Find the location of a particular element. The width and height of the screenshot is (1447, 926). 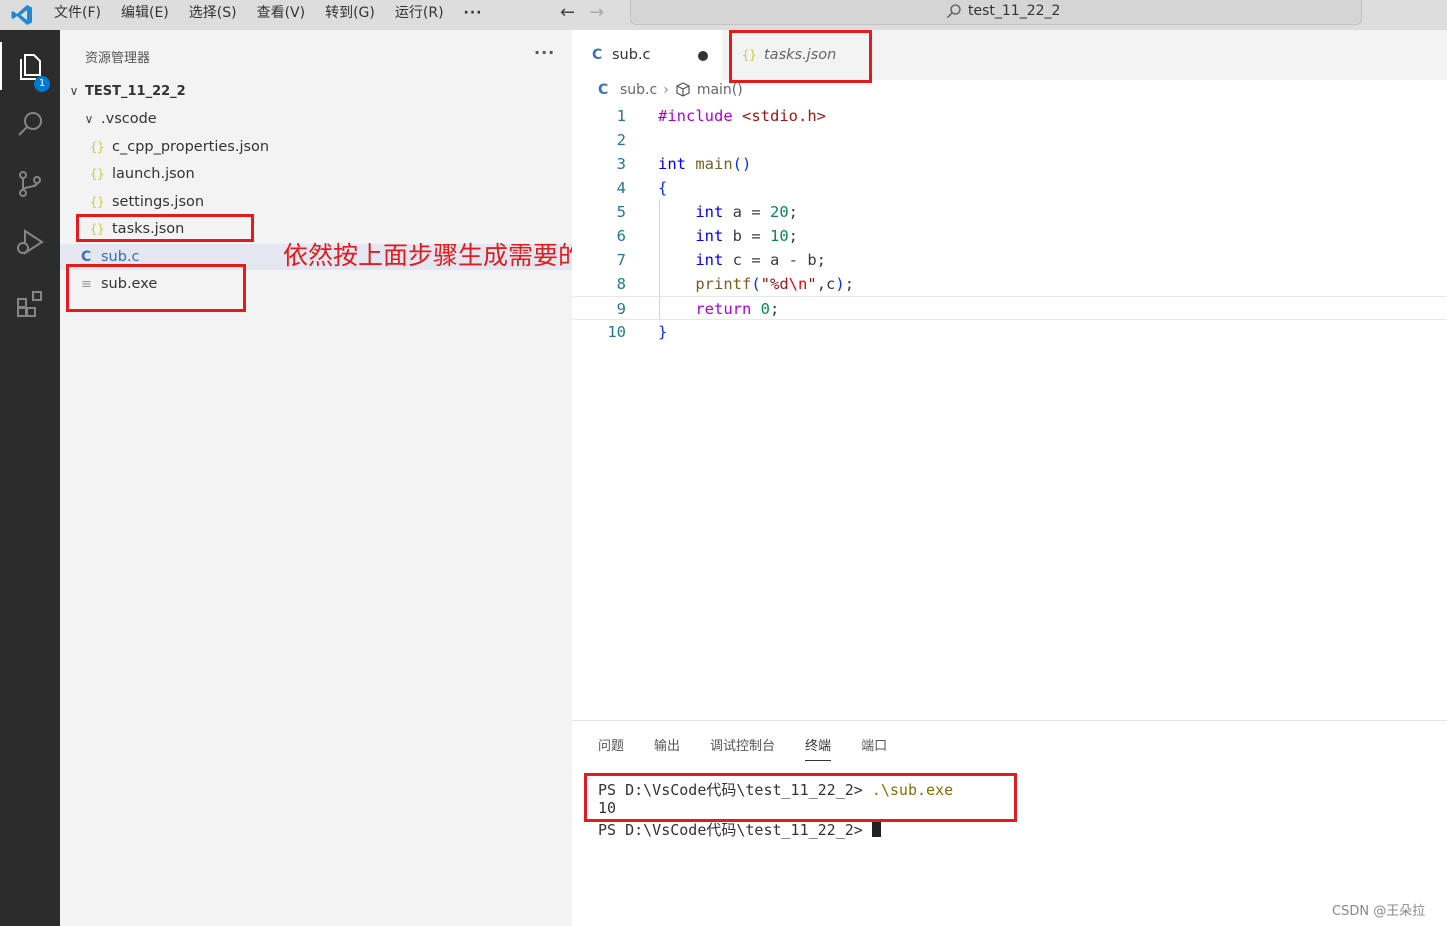

source-control-icon is located at coordinates (30, 184).